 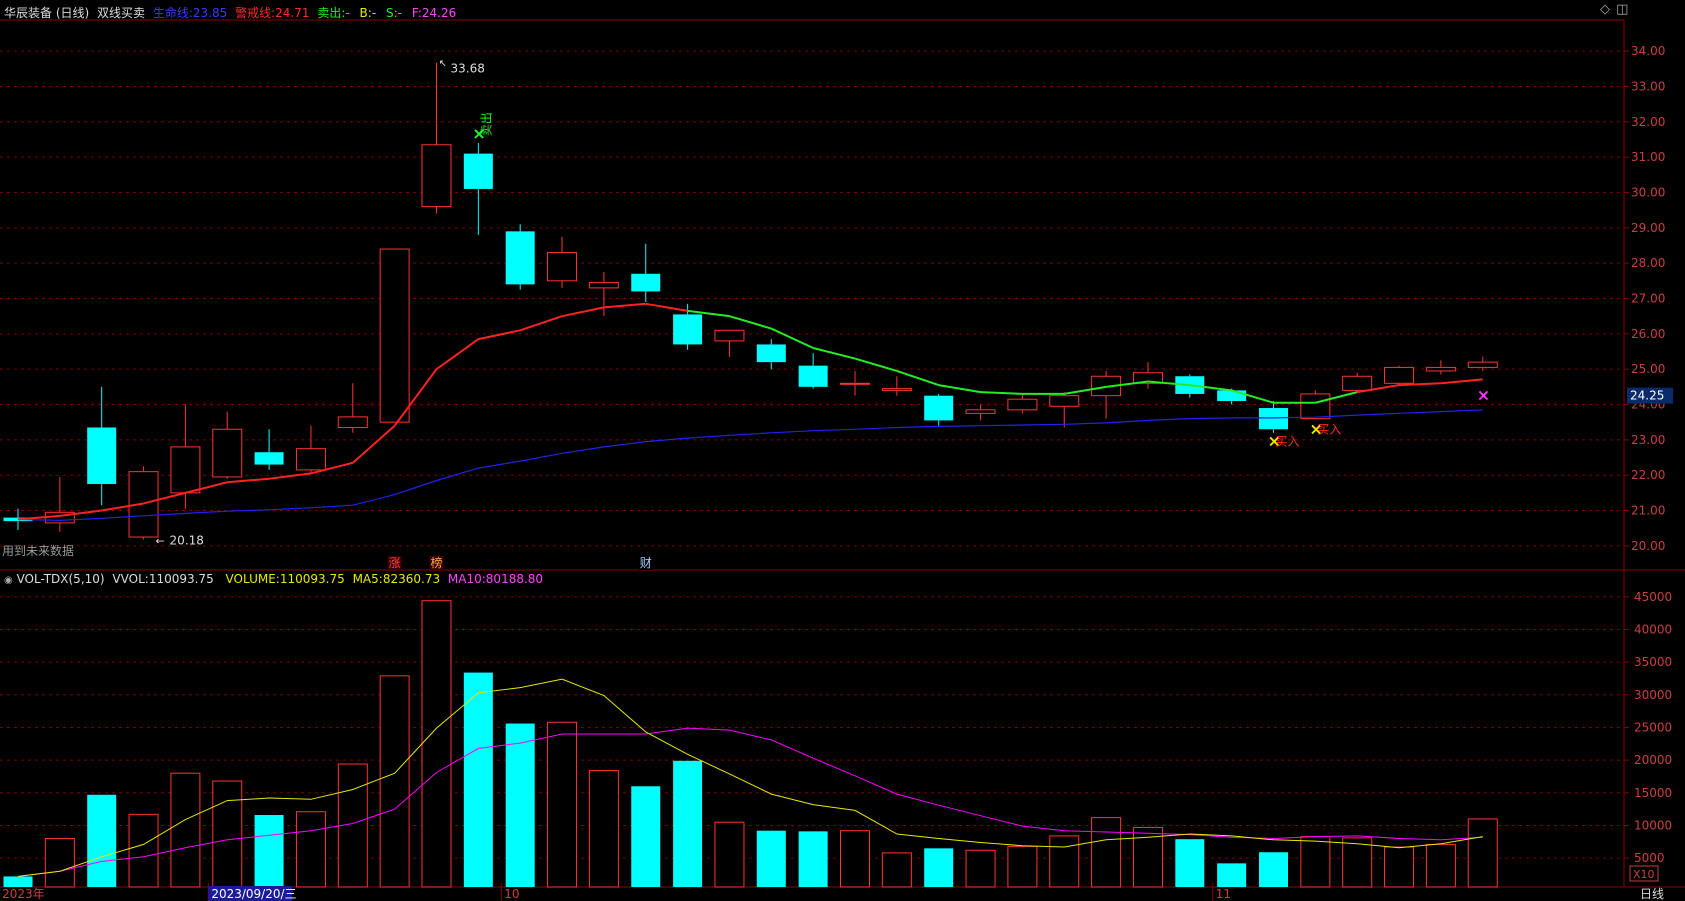 I want to click on vol-indicator-name: VOL-TDX(5,10), so click(x=61, y=579).